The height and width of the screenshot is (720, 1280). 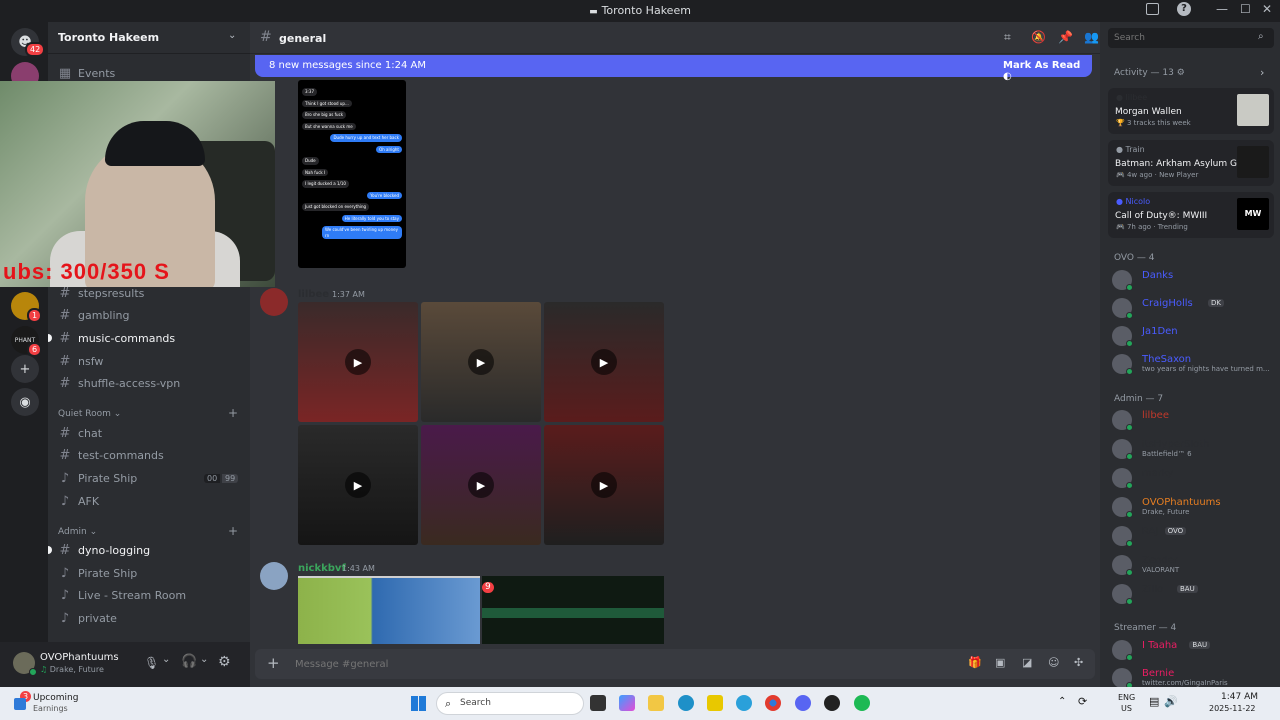 What do you see at coordinates (1194, 280) in the screenshot?
I see `member-row: Danks` at bounding box center [1194, 280].